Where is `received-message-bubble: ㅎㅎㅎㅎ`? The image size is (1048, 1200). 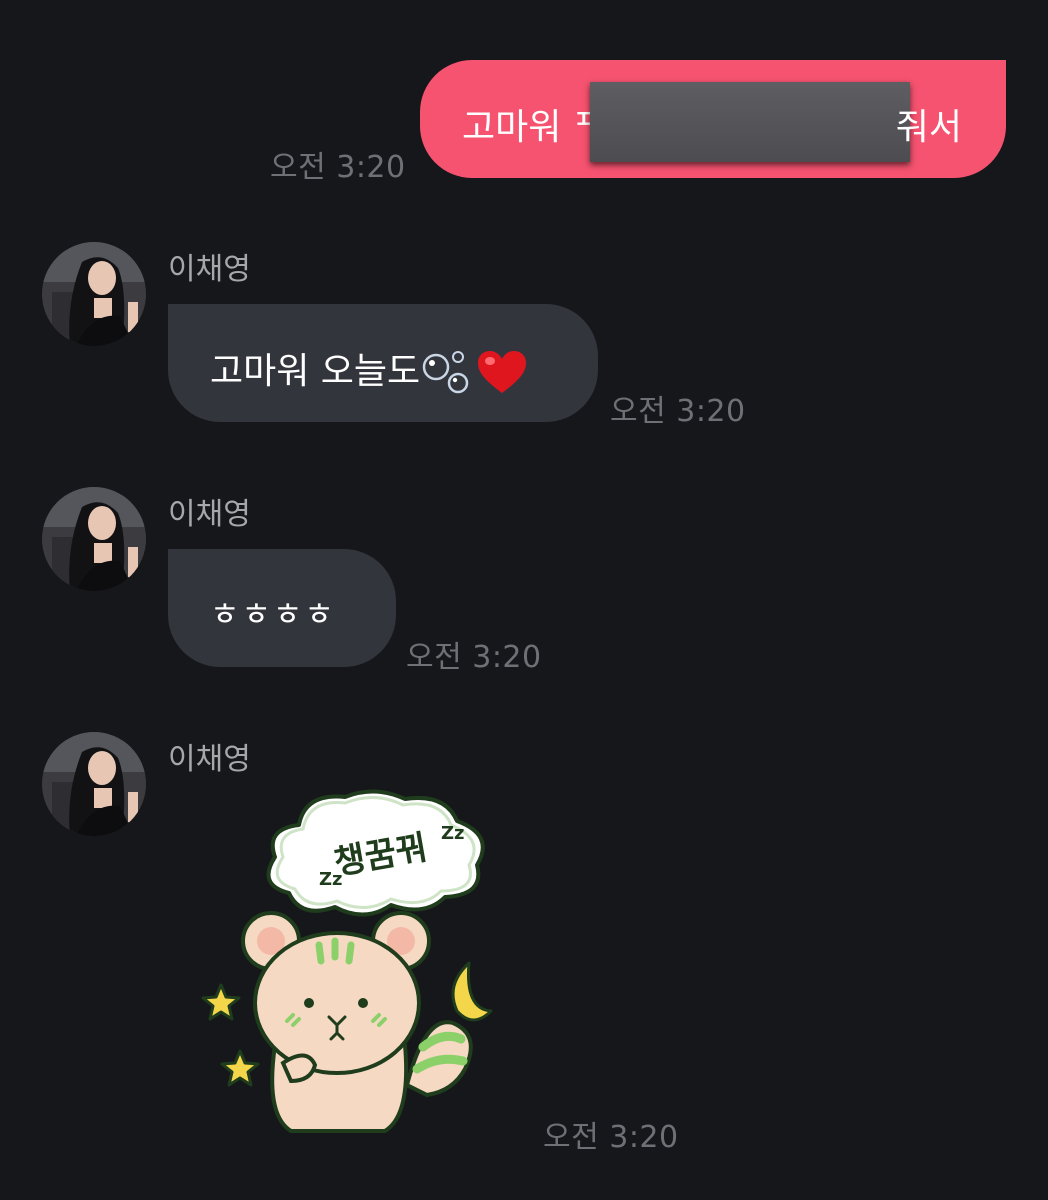
received-message-bubble: ㅎㅎㅎㅎ is located at coordinates (282, 608).